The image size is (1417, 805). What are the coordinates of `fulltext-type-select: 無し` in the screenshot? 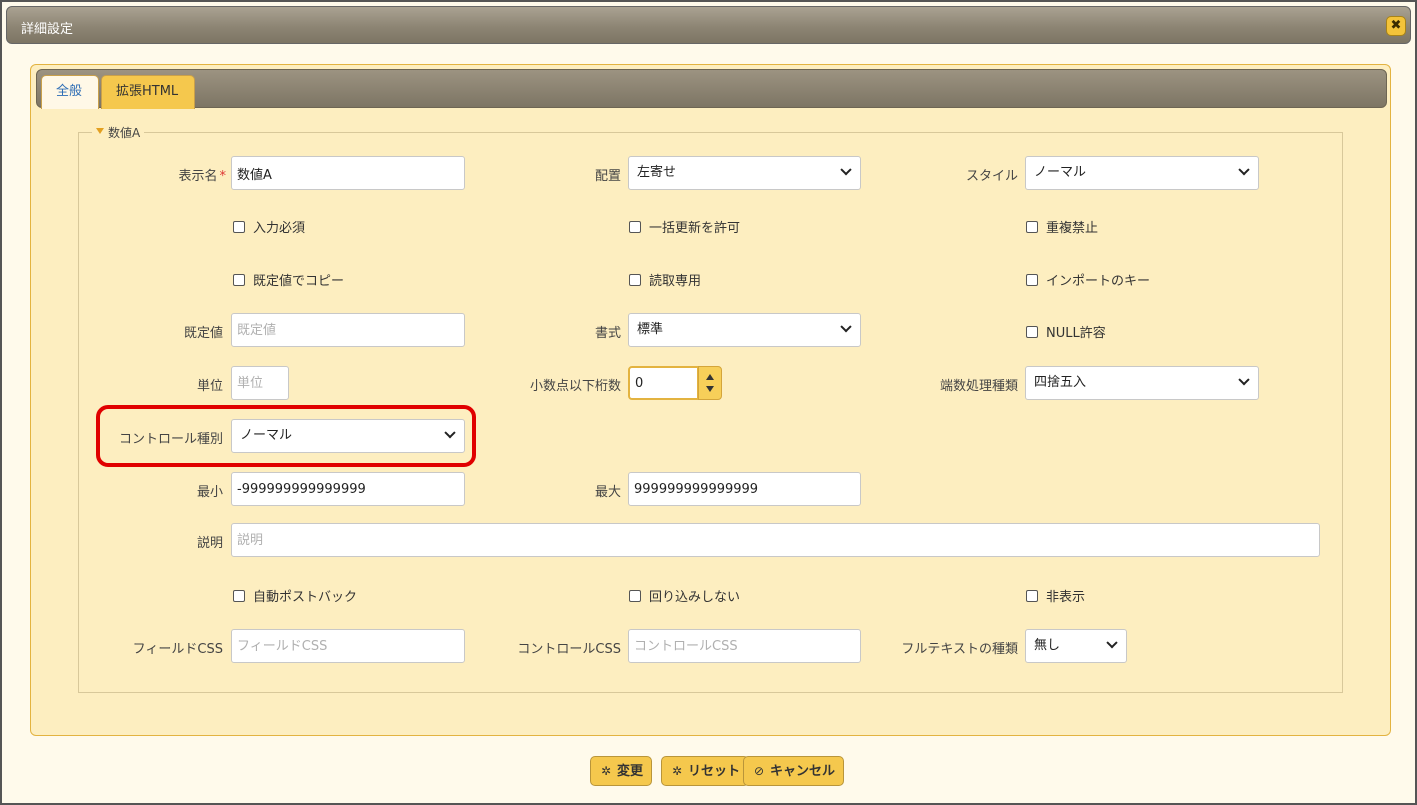 It's located at (1076, 646).